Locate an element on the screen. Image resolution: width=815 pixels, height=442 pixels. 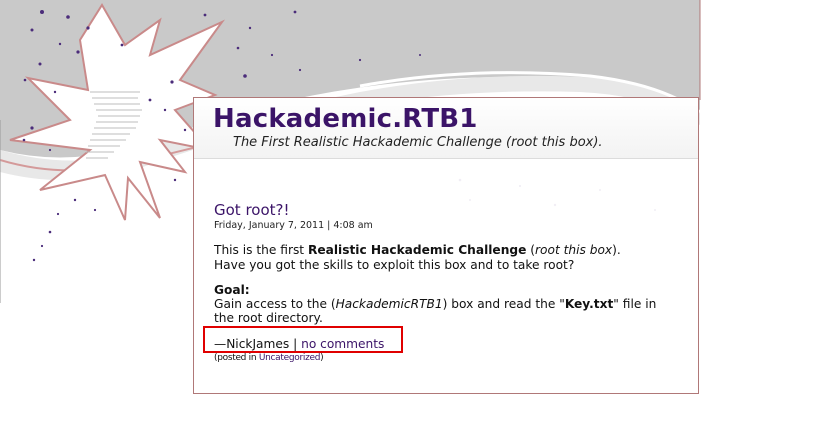
intro-text-end: ). is located at coordinates (616, 250).